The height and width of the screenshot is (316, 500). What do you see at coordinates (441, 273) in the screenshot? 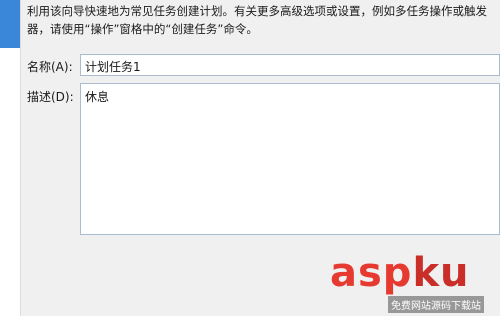
I see `watermark-main-suffix: ku` at bounding box center [441, 273].